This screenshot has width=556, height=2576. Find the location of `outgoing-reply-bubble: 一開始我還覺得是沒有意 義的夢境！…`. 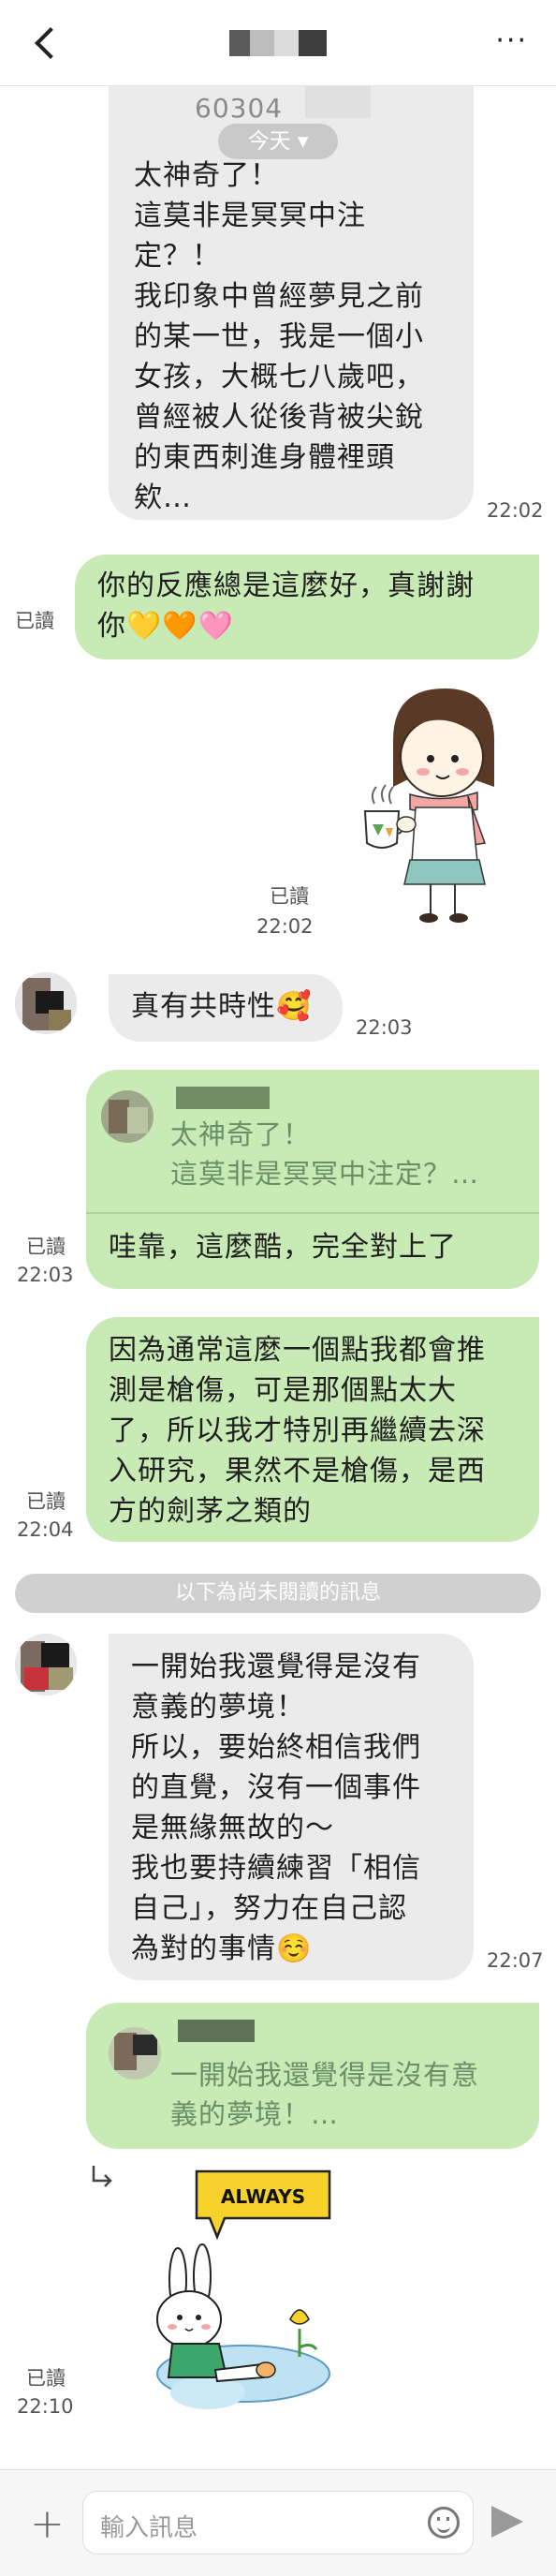

outgoing-reply-bubble: 一開始我還覺得是沒有意 義的夢境！… is located at coordinates (312, 2076).